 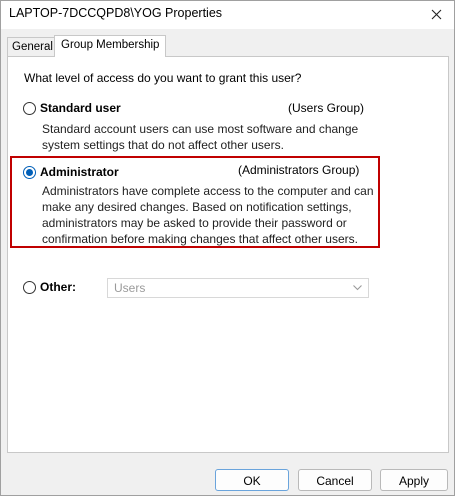 I want to click on tab-general: General, so click(x=31, y=46).